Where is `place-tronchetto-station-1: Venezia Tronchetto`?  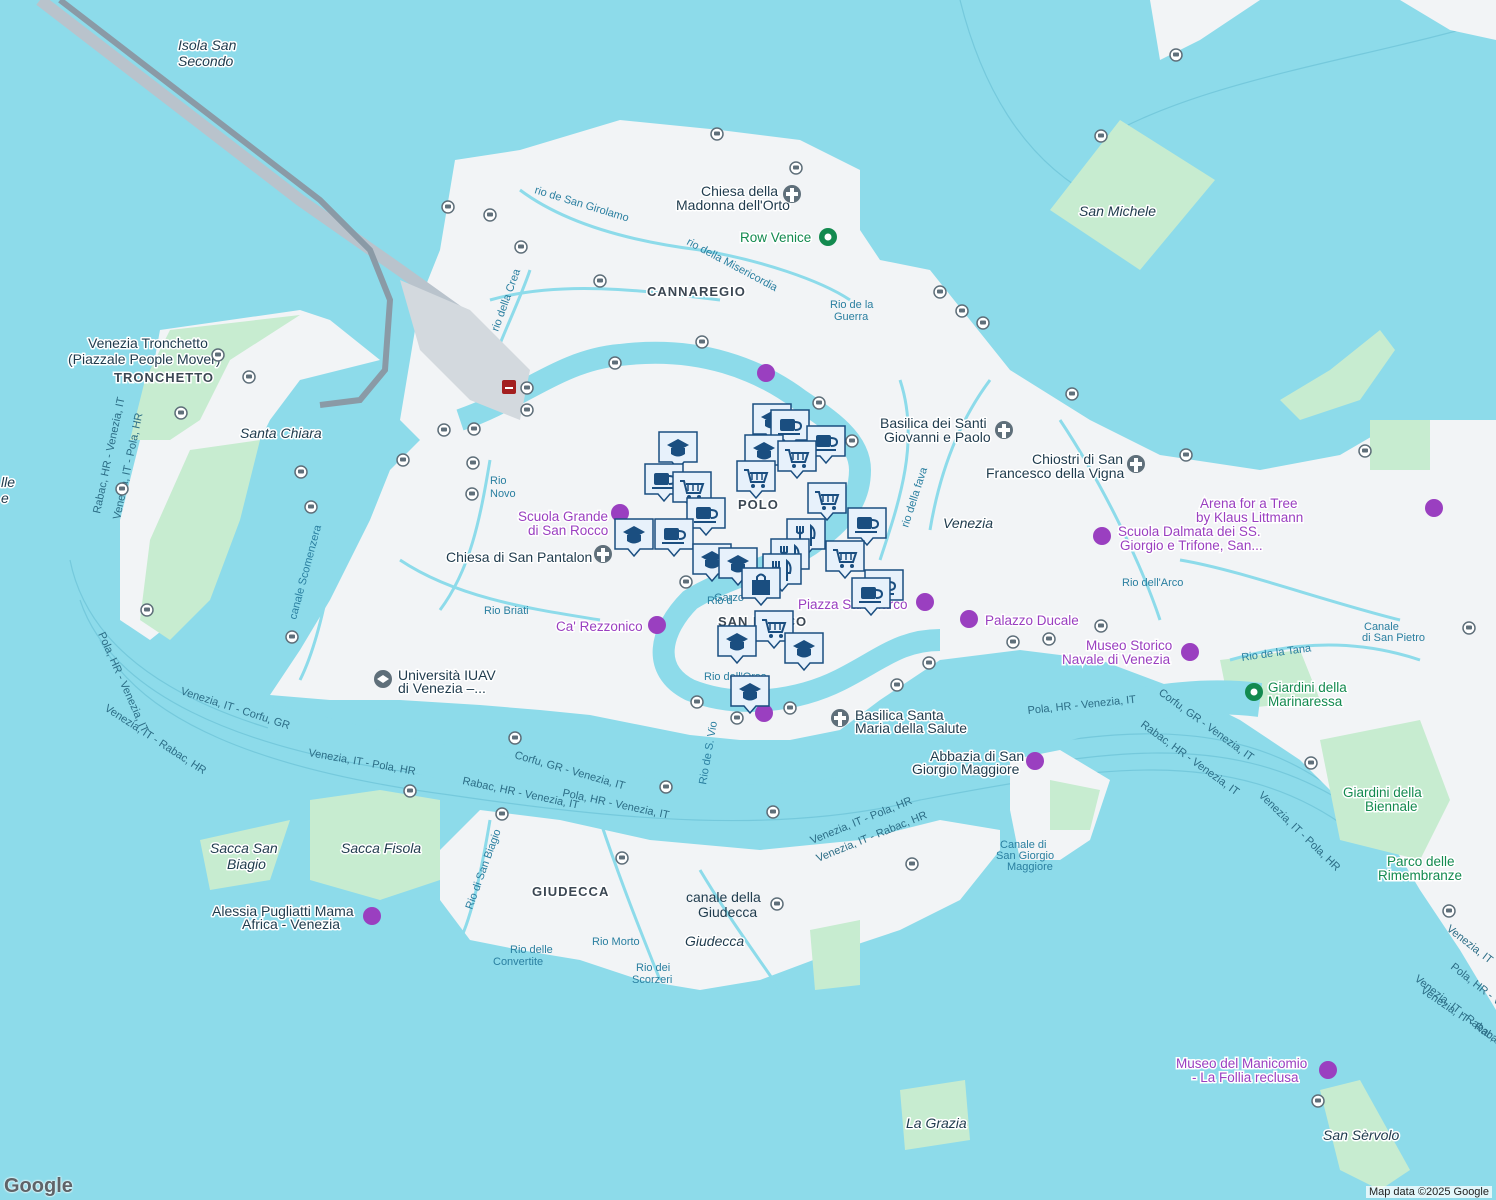
place-tronchetto-station-1: Venezia Tronchetto is located at coordinates (148, 343).